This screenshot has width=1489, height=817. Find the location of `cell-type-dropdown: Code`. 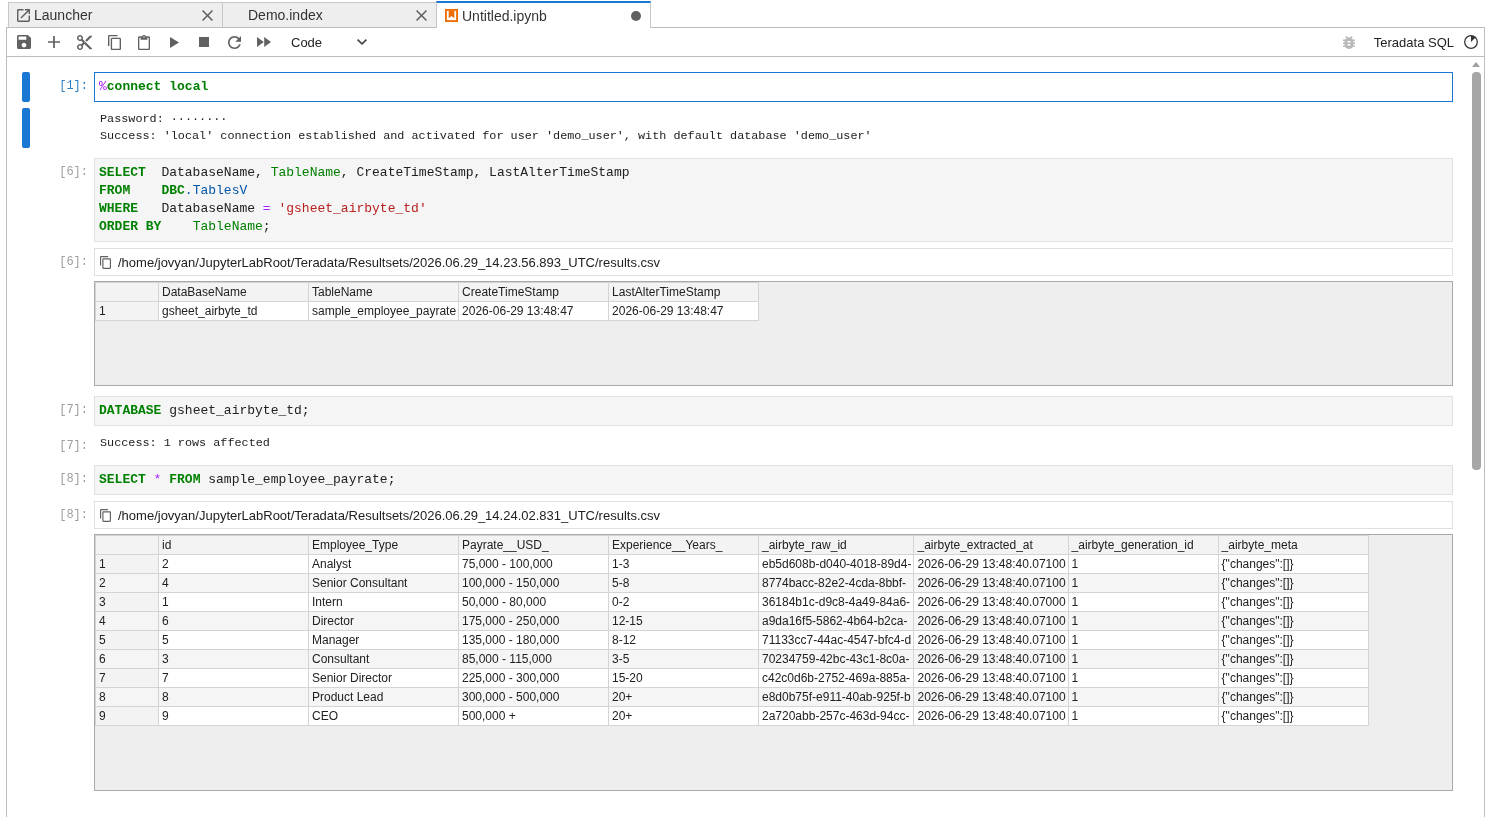

cell-type-dropdown: Code is located at coordinates (327, 42).